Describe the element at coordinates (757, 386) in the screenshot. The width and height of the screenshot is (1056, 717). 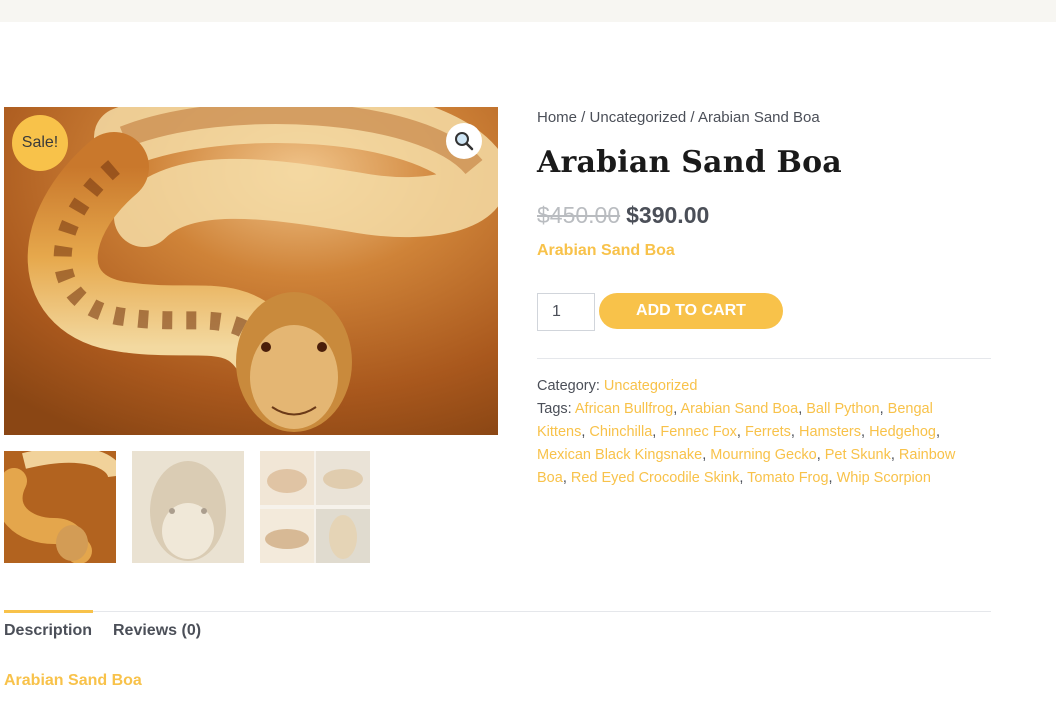
I see `category-line: Category: Uncategorized` at that location.